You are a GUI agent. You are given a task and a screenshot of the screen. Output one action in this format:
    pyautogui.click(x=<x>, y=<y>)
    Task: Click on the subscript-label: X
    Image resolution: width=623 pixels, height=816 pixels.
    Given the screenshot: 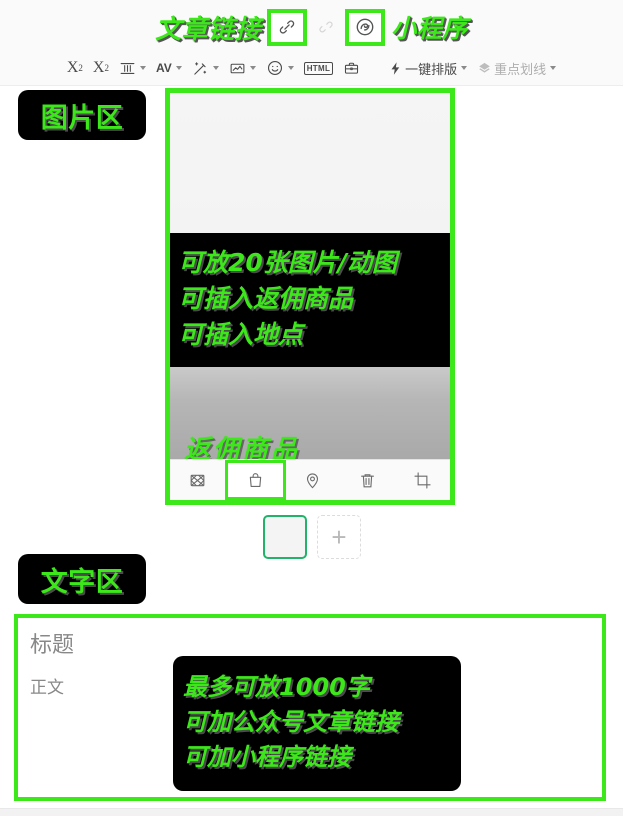 What is the action you would take?
    pyautogui.click(x=98, y=67)
    